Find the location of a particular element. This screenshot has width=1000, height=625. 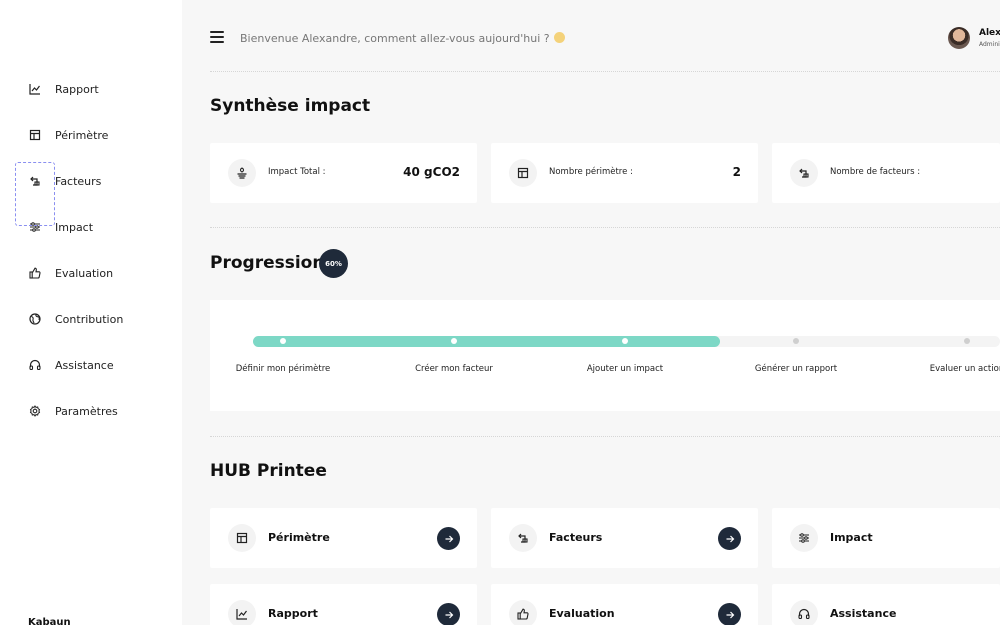

progression-title: Progression is located at coordinates (267, 263).